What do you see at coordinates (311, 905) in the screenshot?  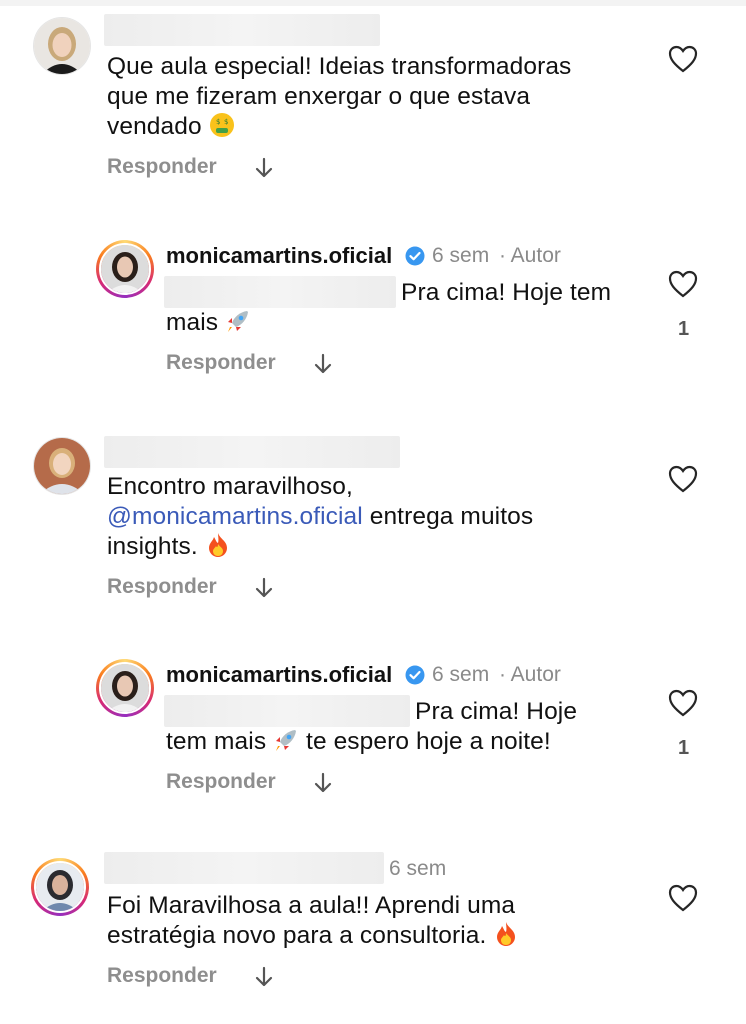 I see `comment-text-line: Foi Maravilhosa a aula!! Aprendi uma` at bounding box center [311, 905].